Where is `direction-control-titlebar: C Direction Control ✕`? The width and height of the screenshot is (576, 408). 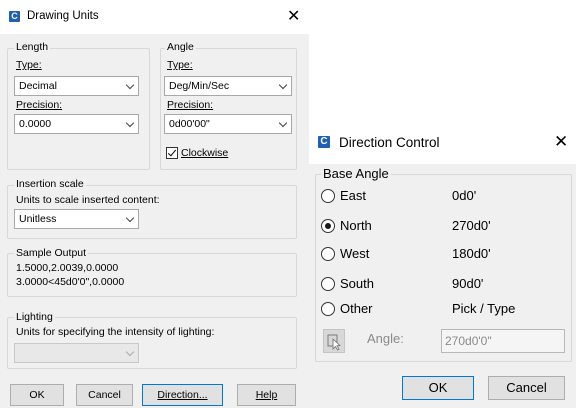 direction-control-titlebar: C Direction Control ✕ is located at coordinates (442, 144).